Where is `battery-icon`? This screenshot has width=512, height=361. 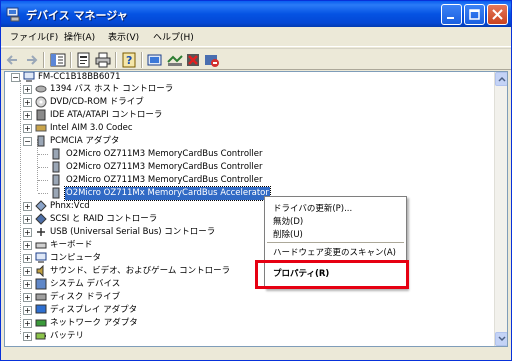 battery-icon is located at coordinates (40, 336).